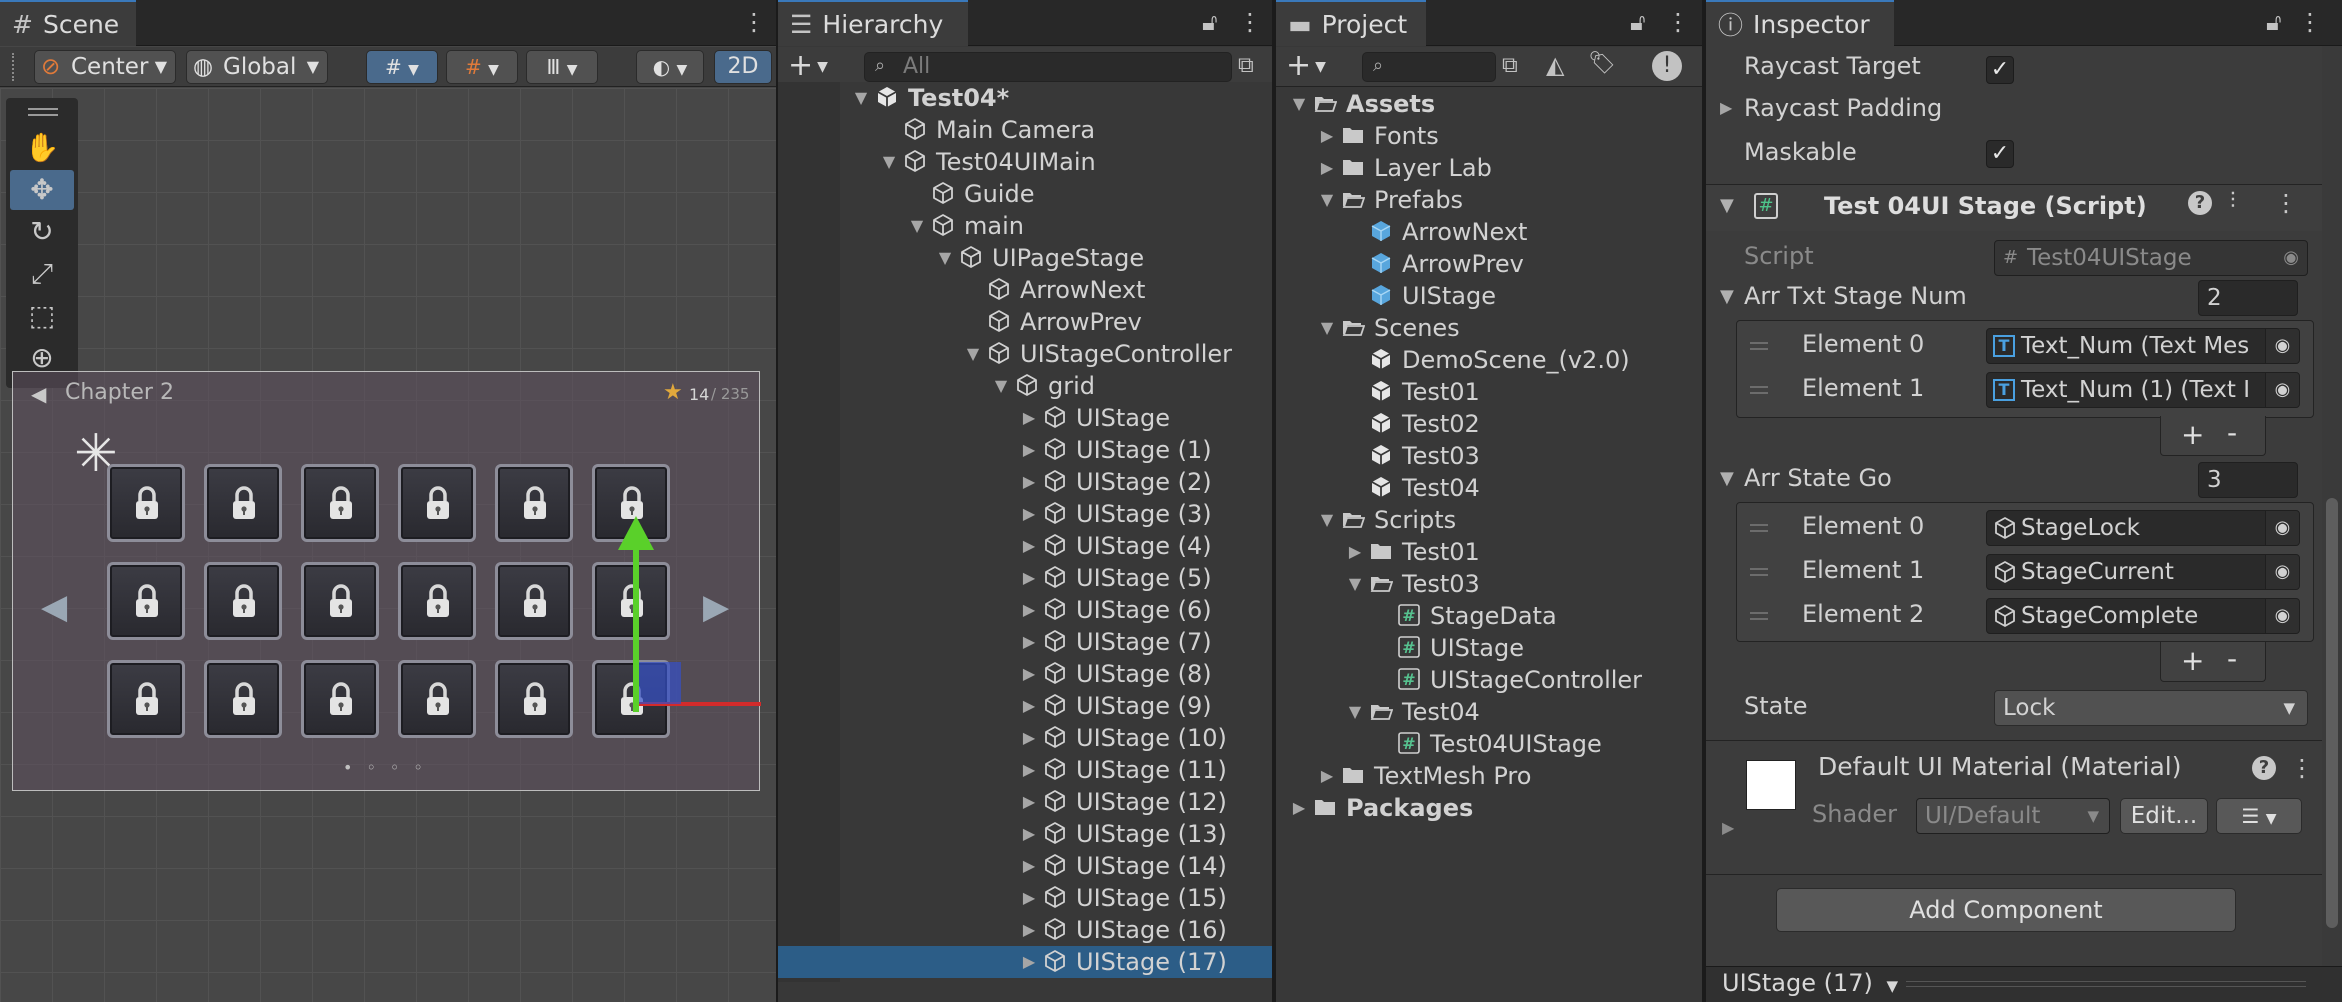 Image resolution: width=2342 pixels, height=1002 pixels. I want to click on object-reference-field: T Text_Num (Text Mes ◉, so click(2143, 346).